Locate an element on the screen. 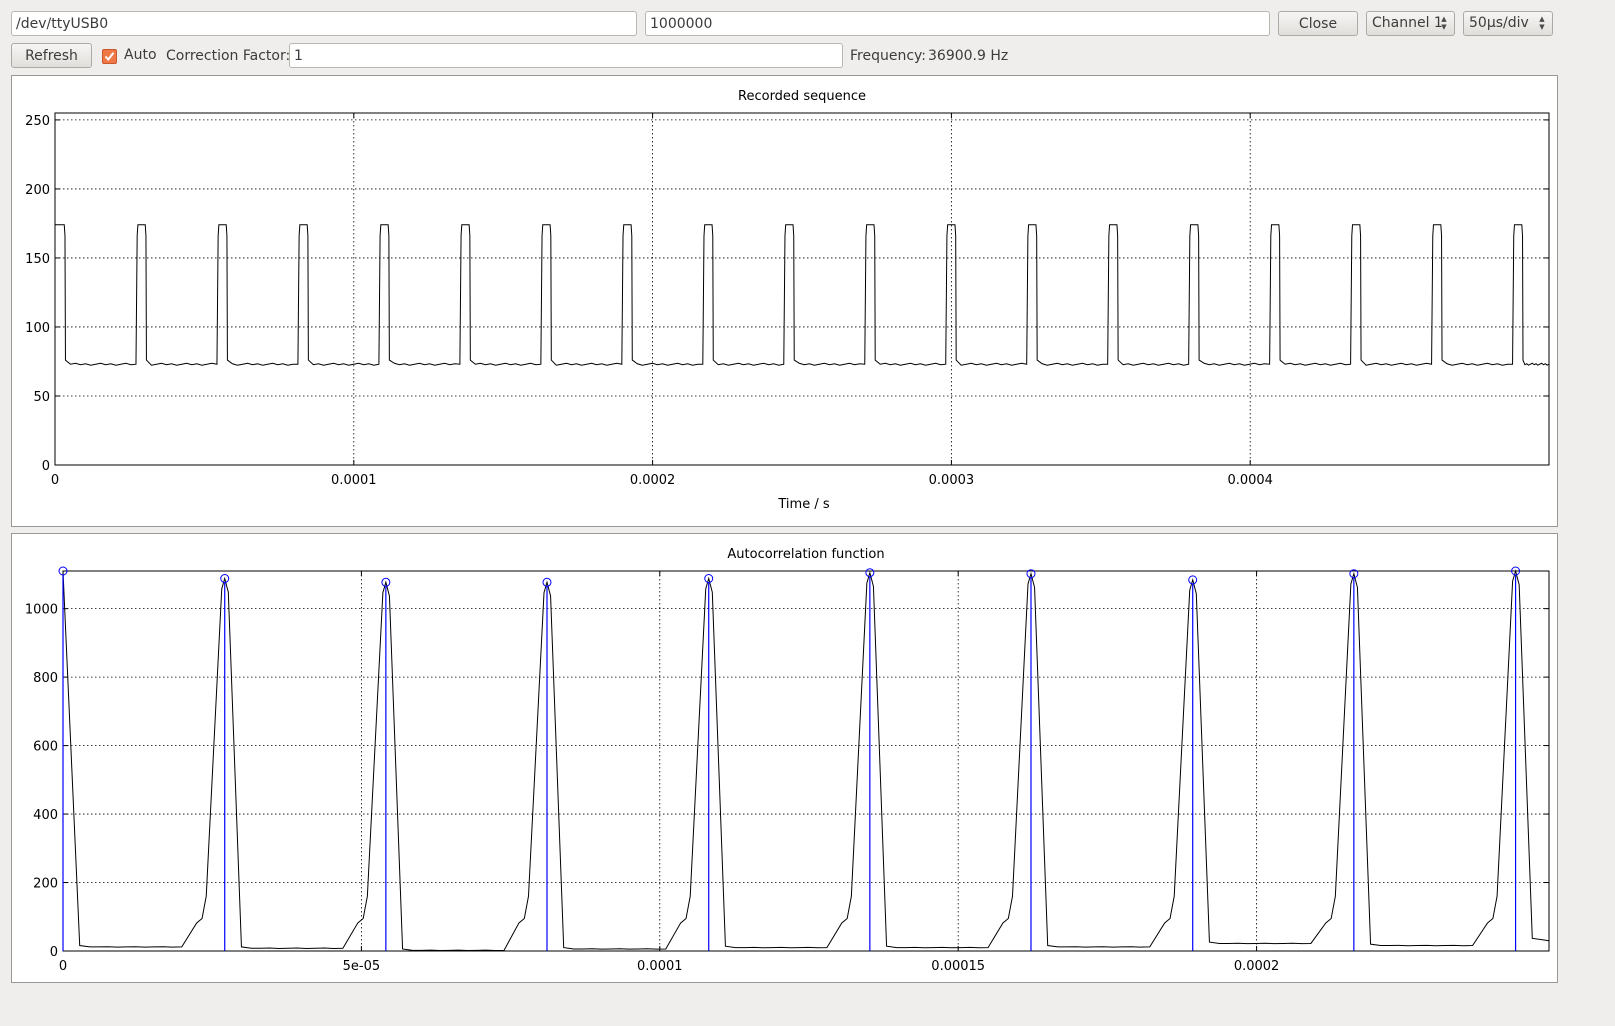 The image size is (1615, 1026). baud-rate-input is located at coordinates (957, 23).